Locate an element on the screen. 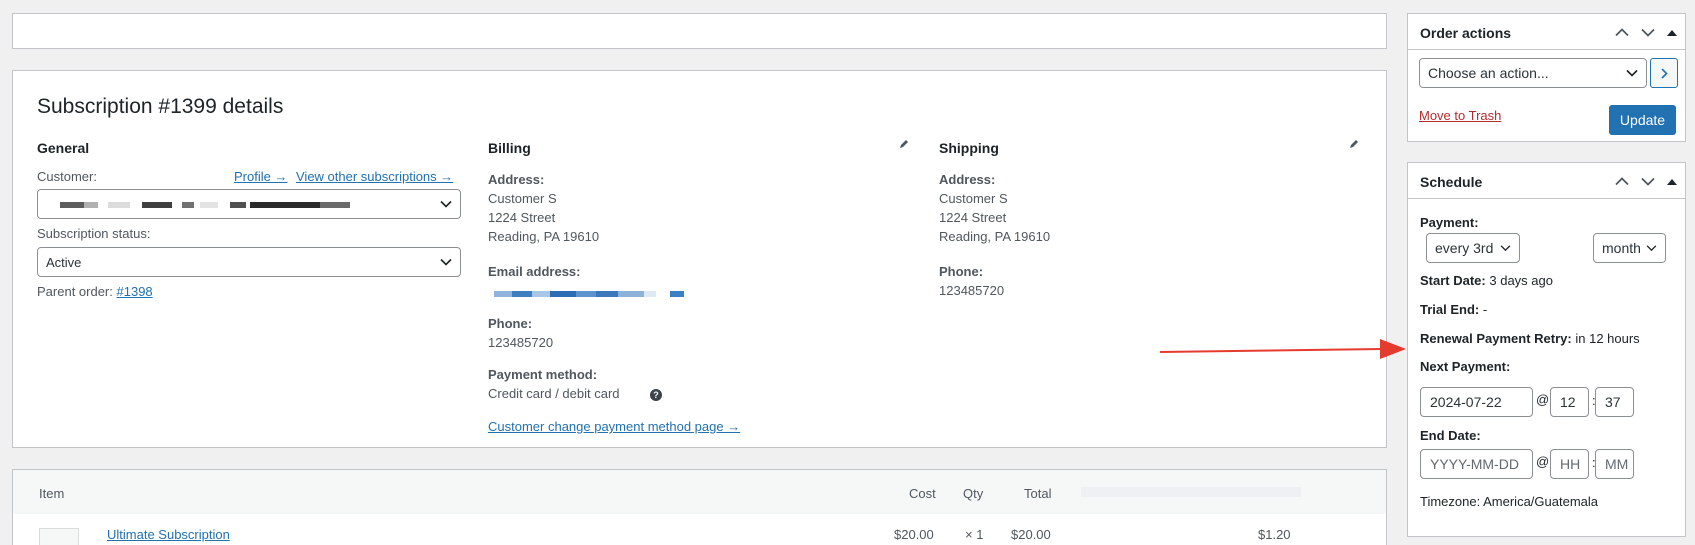  next-payment-date-input: 2024-07-22 is located at coordinates (1476, 402).